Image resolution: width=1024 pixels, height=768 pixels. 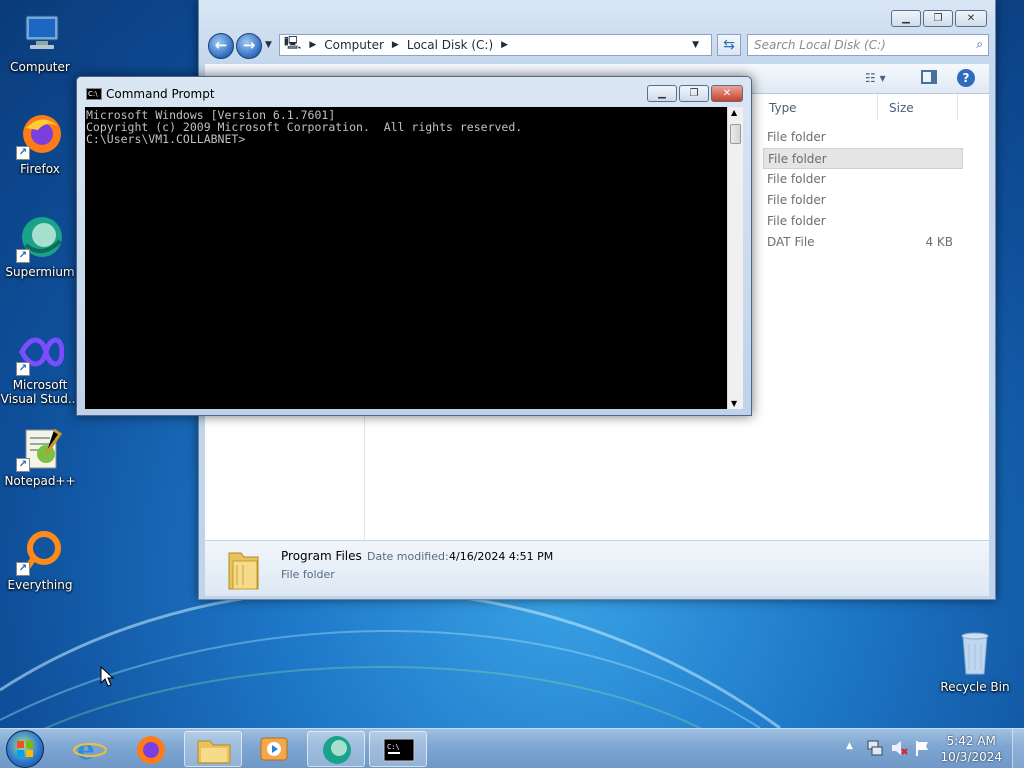 I want to click on network-icon, so click(x=875, y=749).